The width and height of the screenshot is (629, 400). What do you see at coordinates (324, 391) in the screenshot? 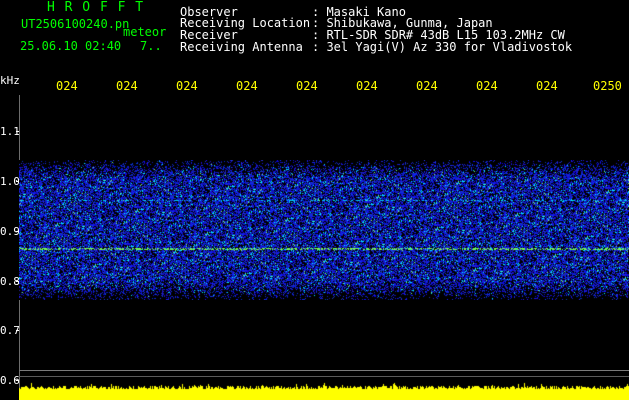
I see `signal-strength-bar` at bounding box center [324, 391].